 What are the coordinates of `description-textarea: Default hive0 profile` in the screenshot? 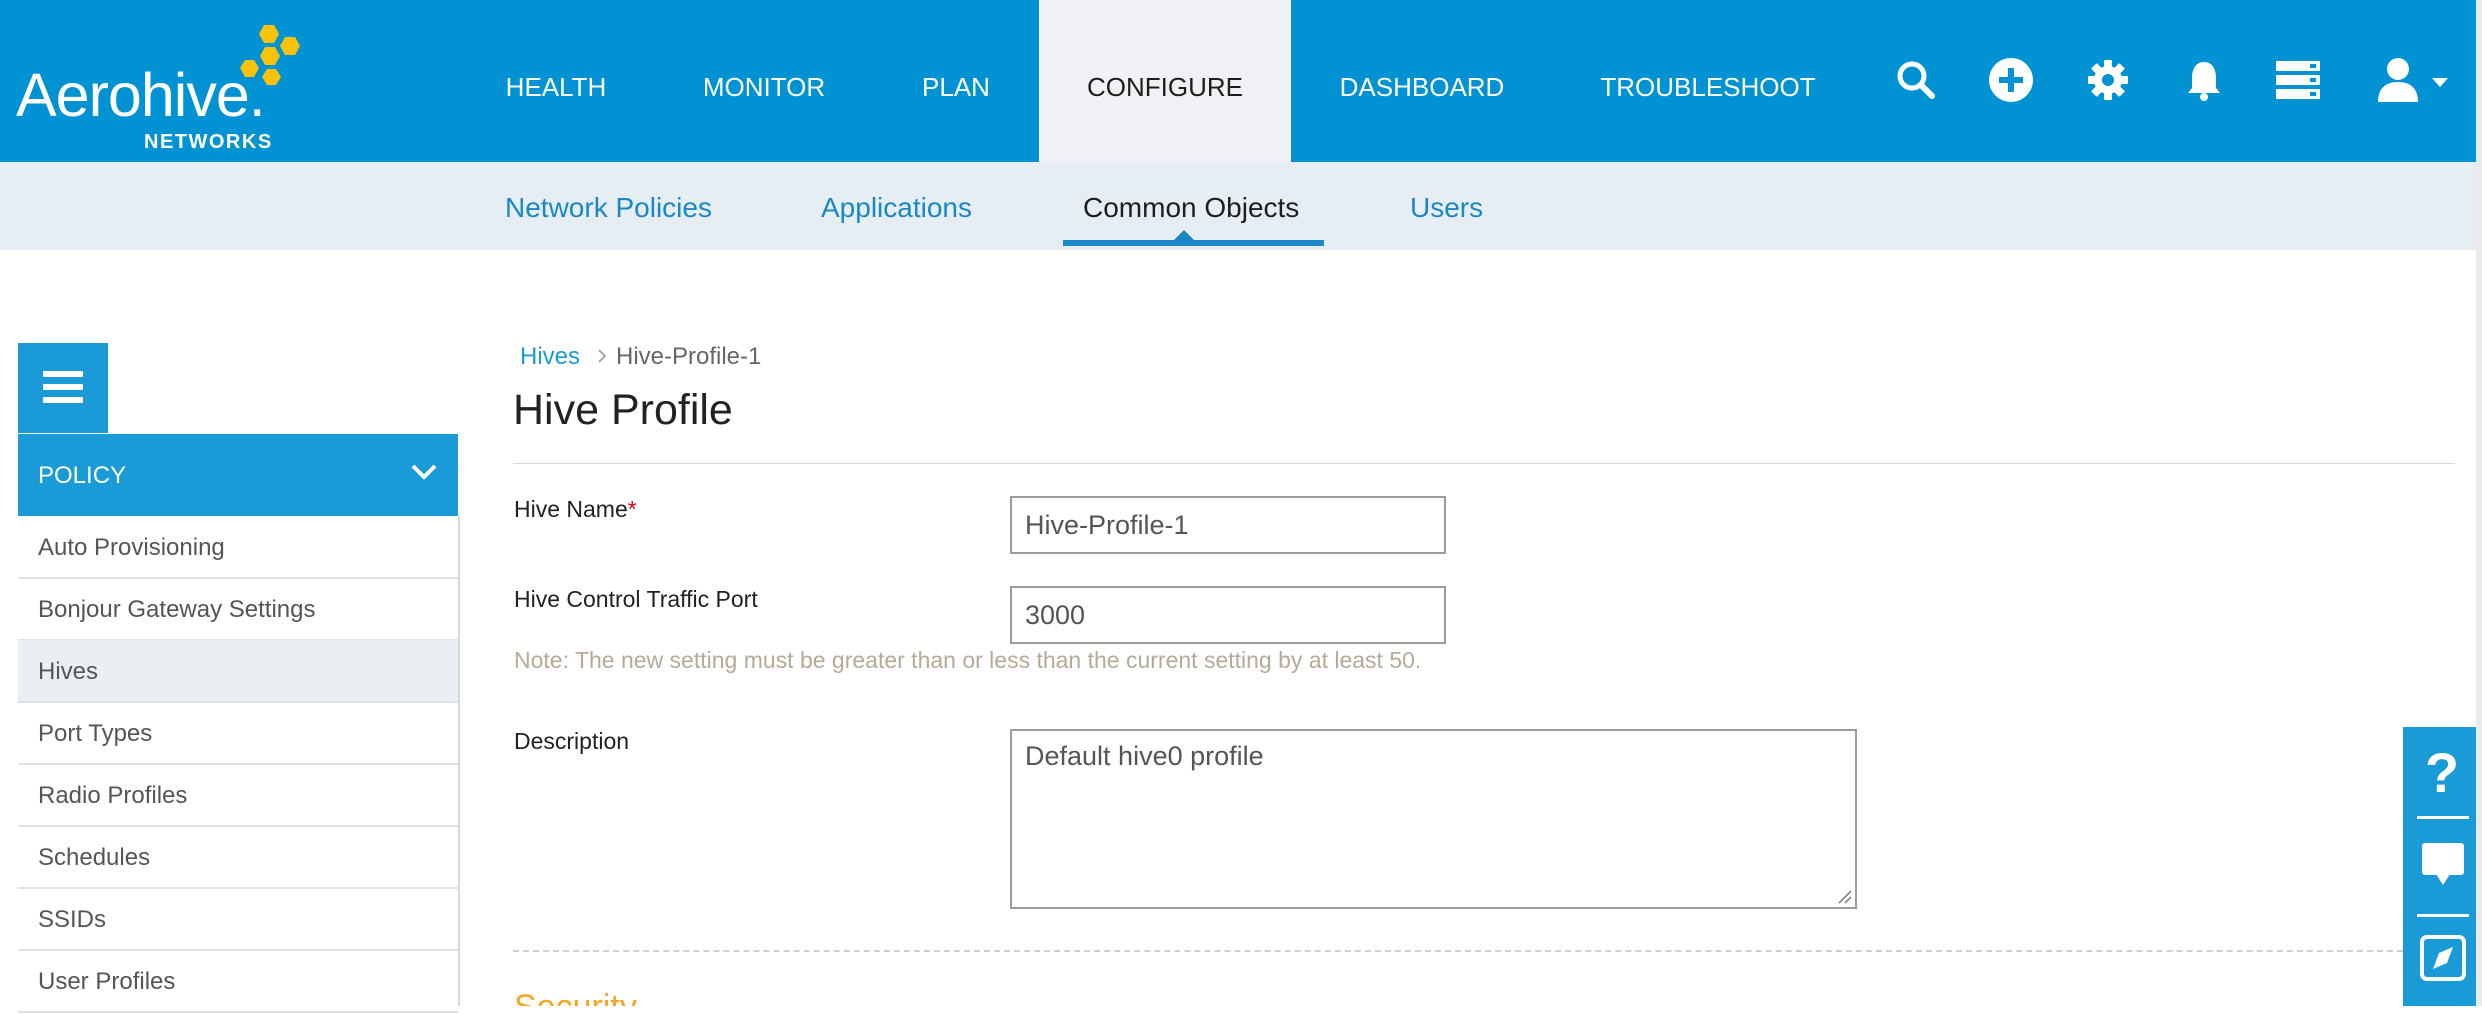 It's located at (1433, 819).